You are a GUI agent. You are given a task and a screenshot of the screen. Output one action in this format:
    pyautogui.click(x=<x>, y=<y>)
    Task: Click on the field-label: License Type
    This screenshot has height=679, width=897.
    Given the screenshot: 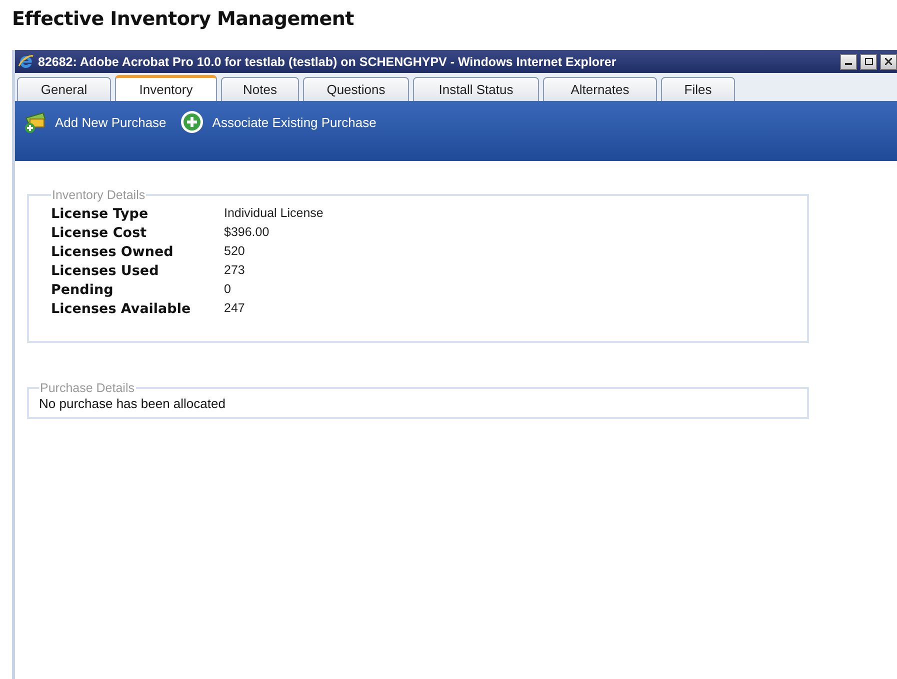 What is the action you would take?
    pyautogui.click(x=100, y=214)
    